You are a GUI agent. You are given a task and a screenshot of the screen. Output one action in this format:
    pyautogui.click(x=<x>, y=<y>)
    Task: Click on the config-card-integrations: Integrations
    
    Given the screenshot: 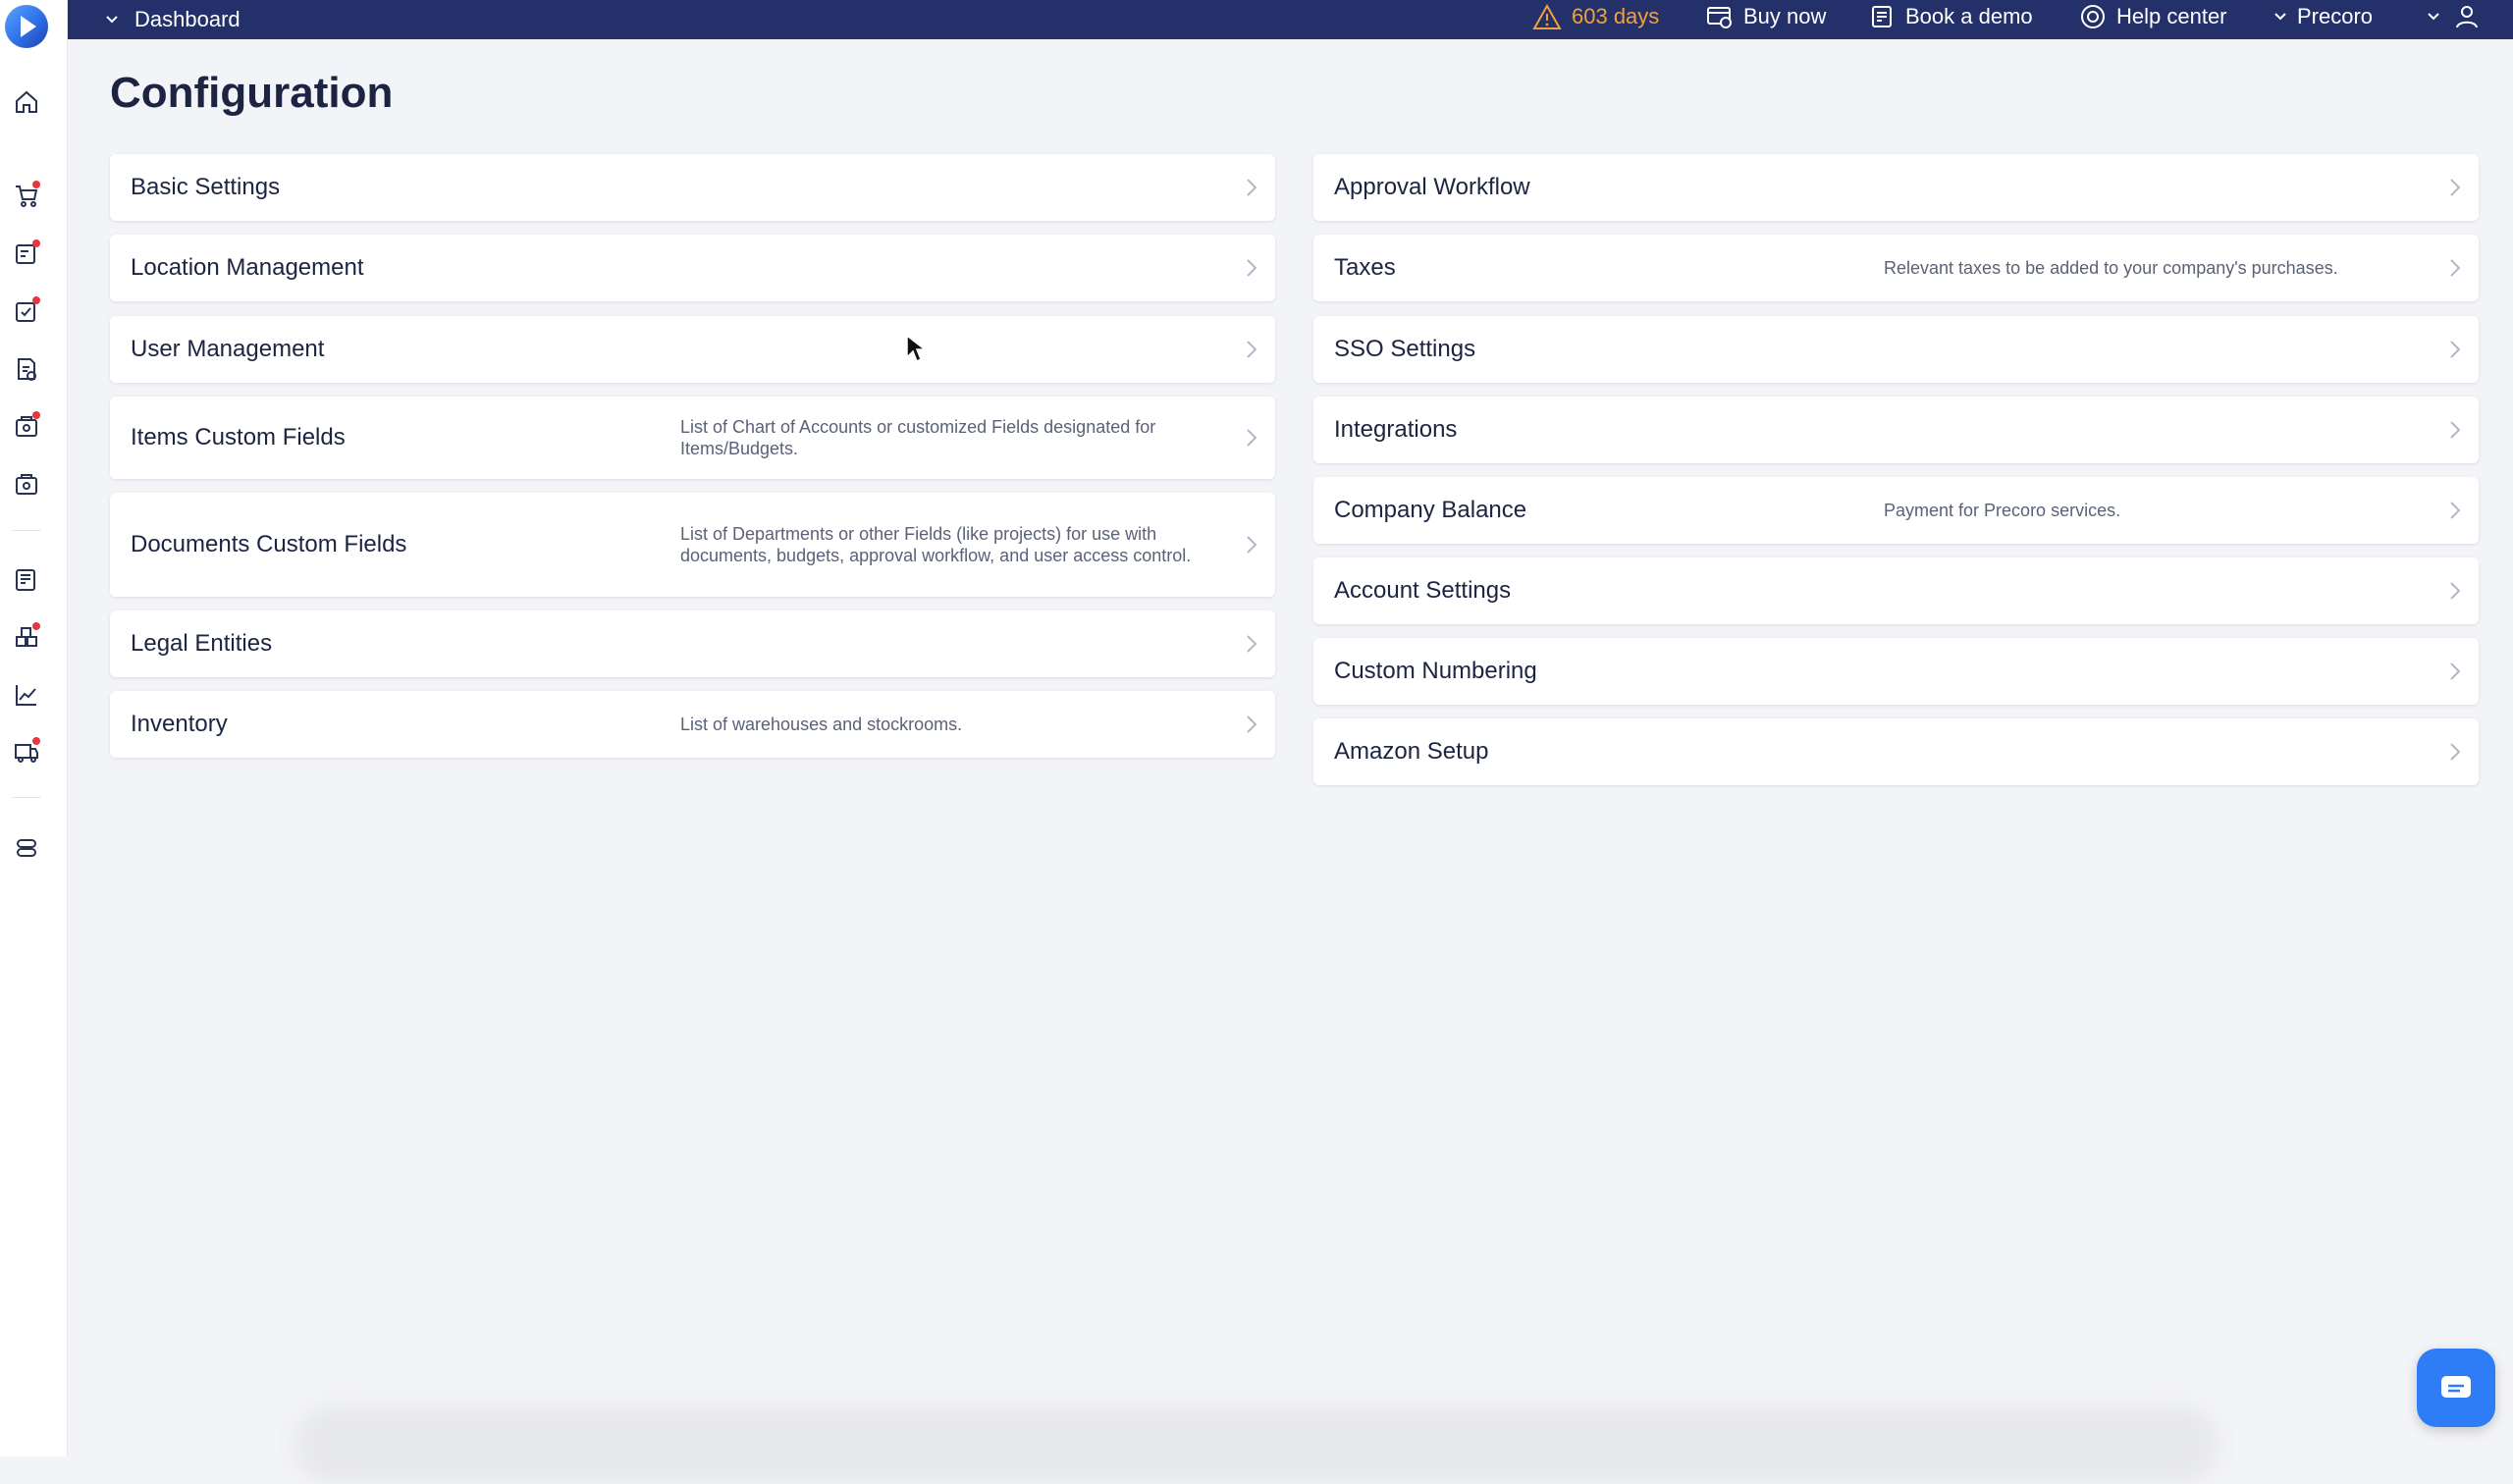 What is the action you would take?
    pyautogui.click(x=1896, y=430)
    